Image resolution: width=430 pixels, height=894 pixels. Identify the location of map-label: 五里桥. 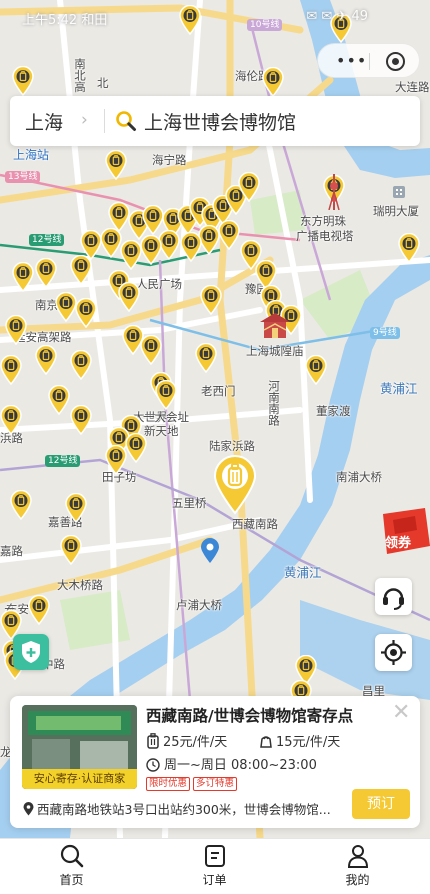
(189, 503).